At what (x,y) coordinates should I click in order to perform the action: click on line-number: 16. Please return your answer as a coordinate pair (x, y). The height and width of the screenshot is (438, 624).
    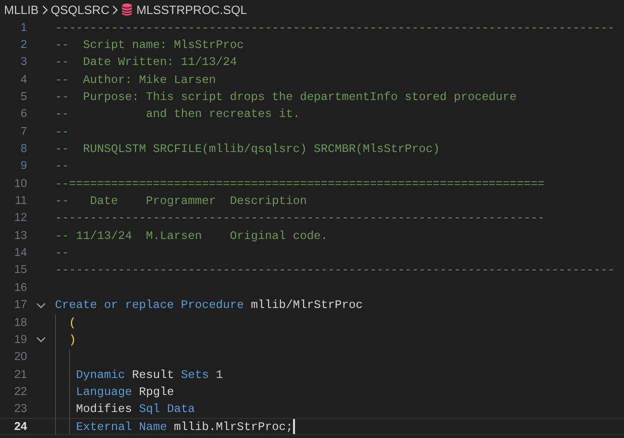
    Looking at the image, I should click on (20, 288).